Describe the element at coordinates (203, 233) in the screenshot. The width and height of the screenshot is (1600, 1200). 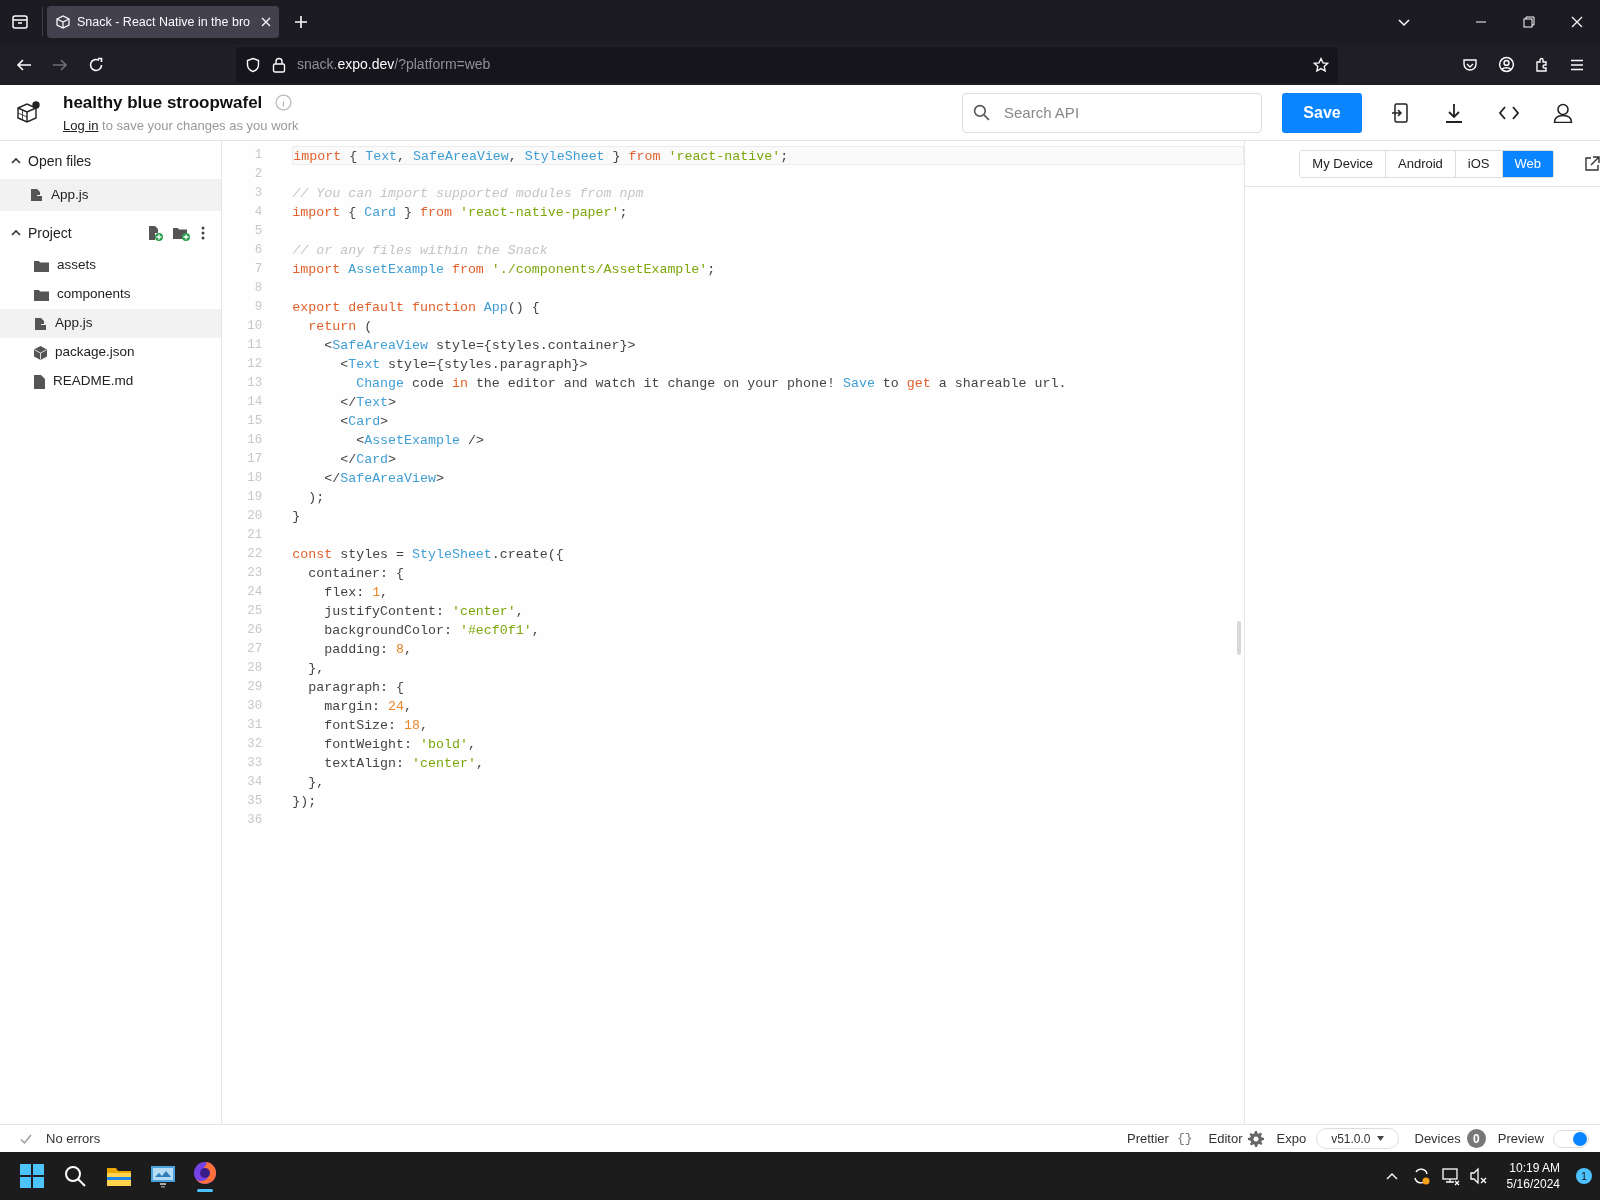
I see `more-options-icon` at that location.